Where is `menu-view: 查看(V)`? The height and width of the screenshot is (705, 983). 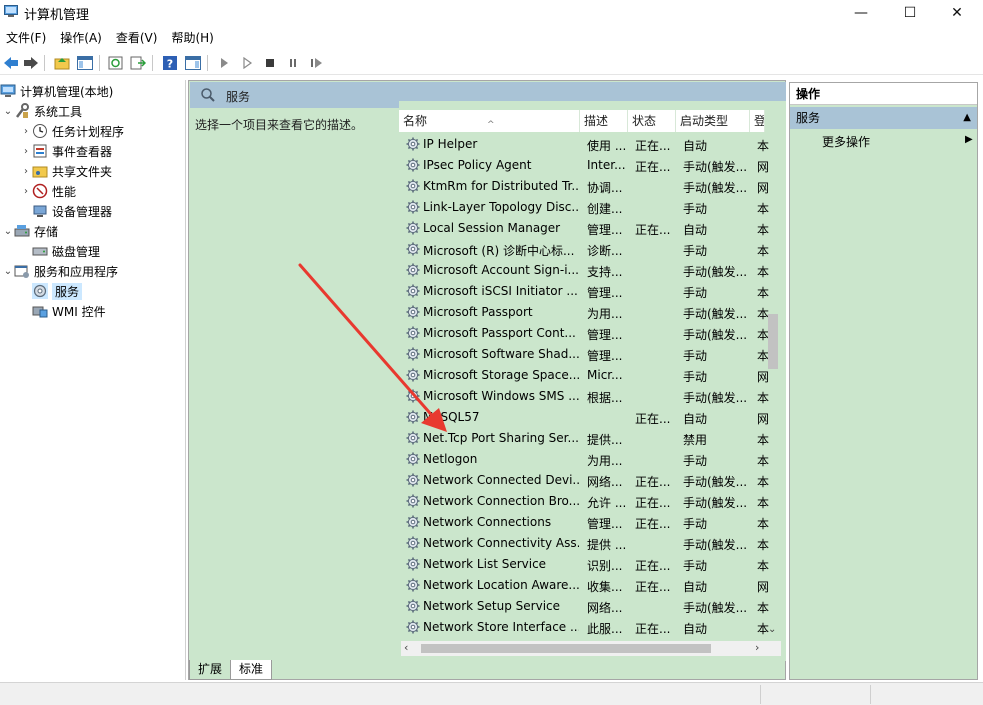 menu-view: 查看(V) is located at coordinates (138, 38).